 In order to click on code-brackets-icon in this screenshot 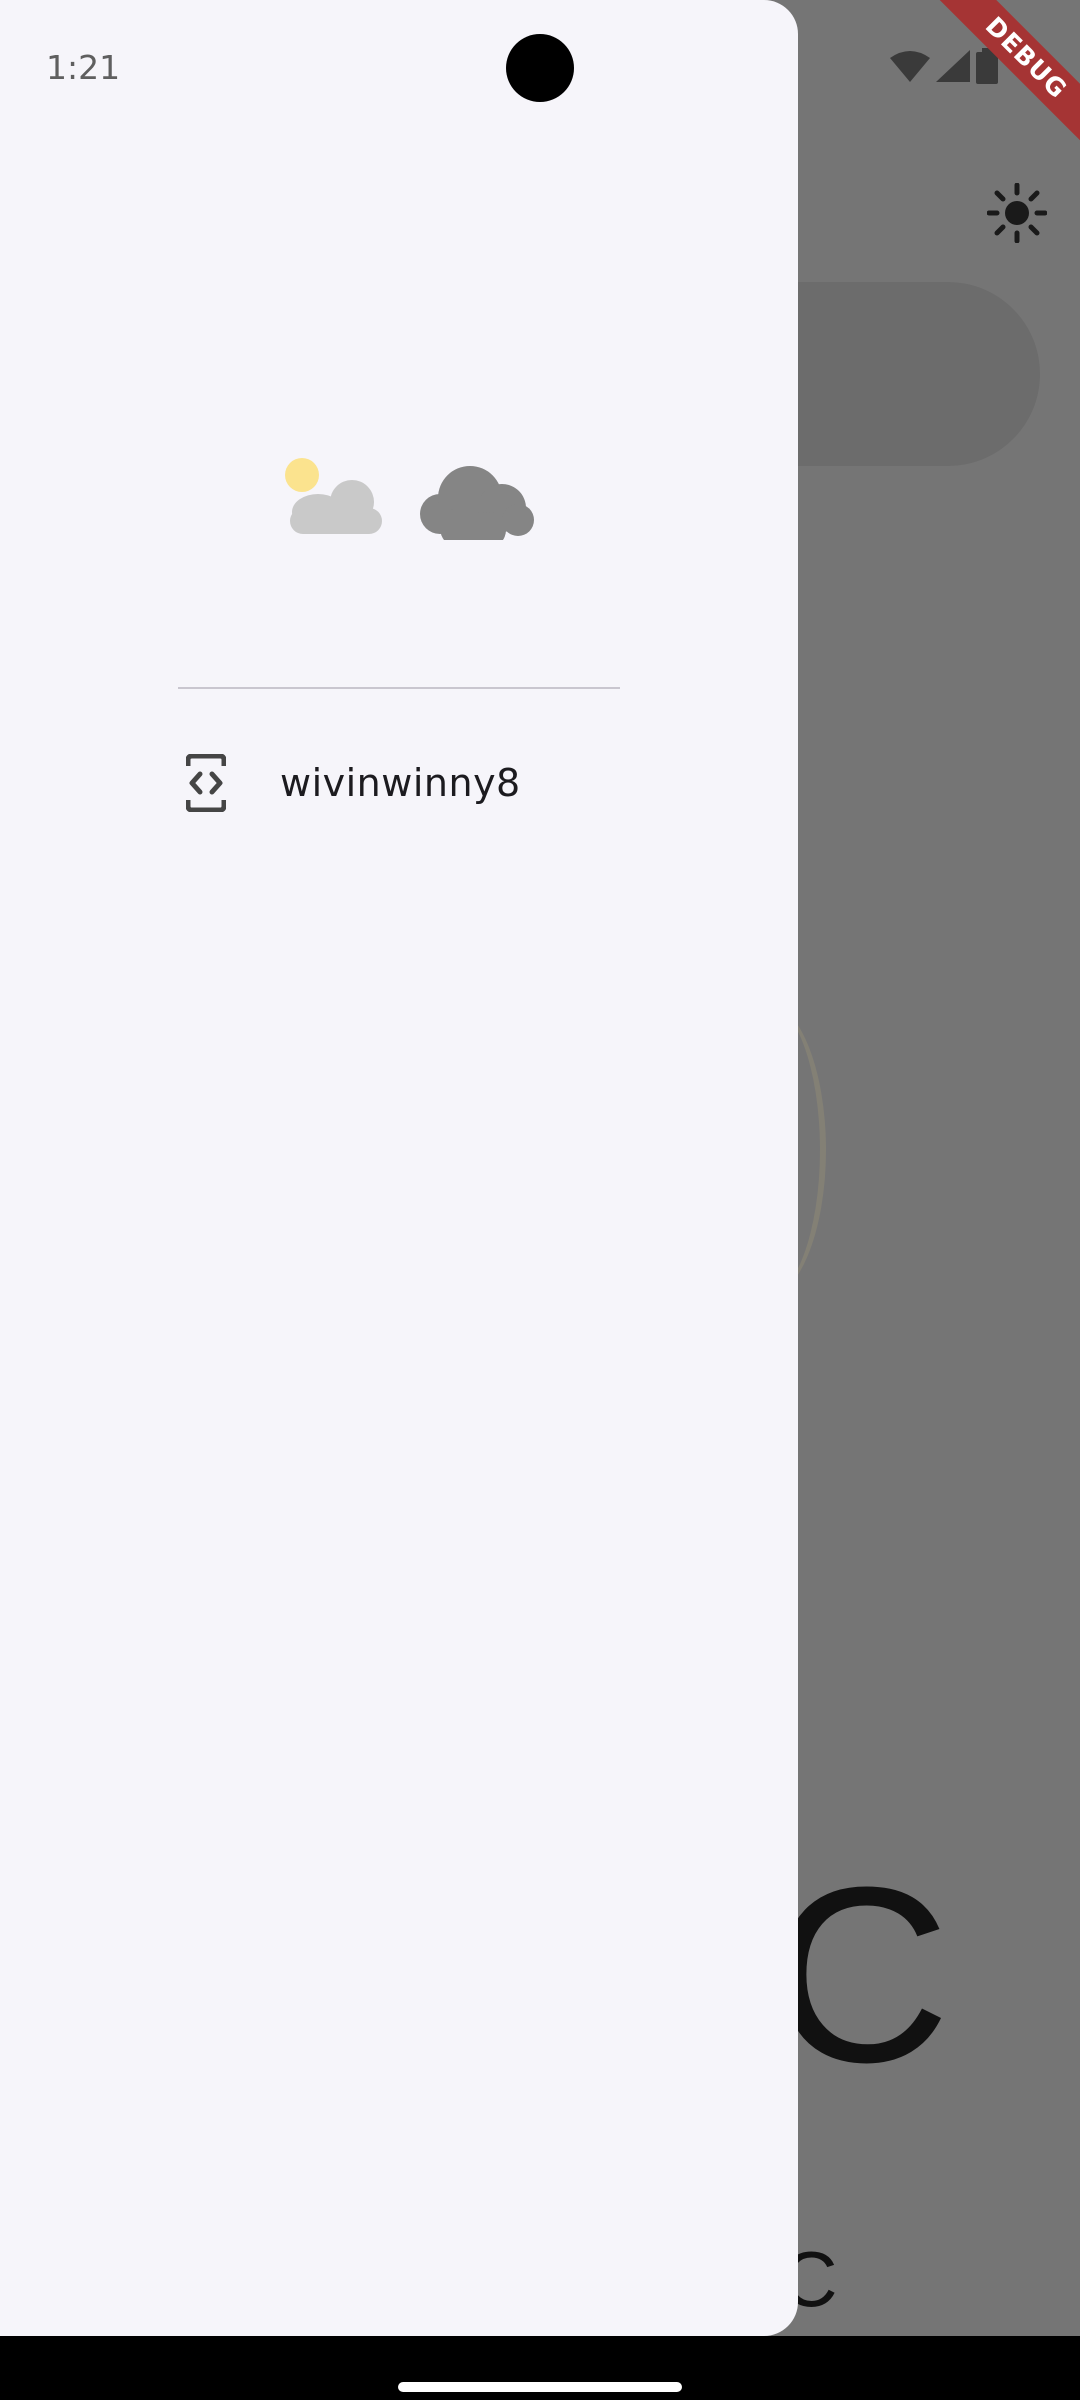, I will do `click(206, 783)`.